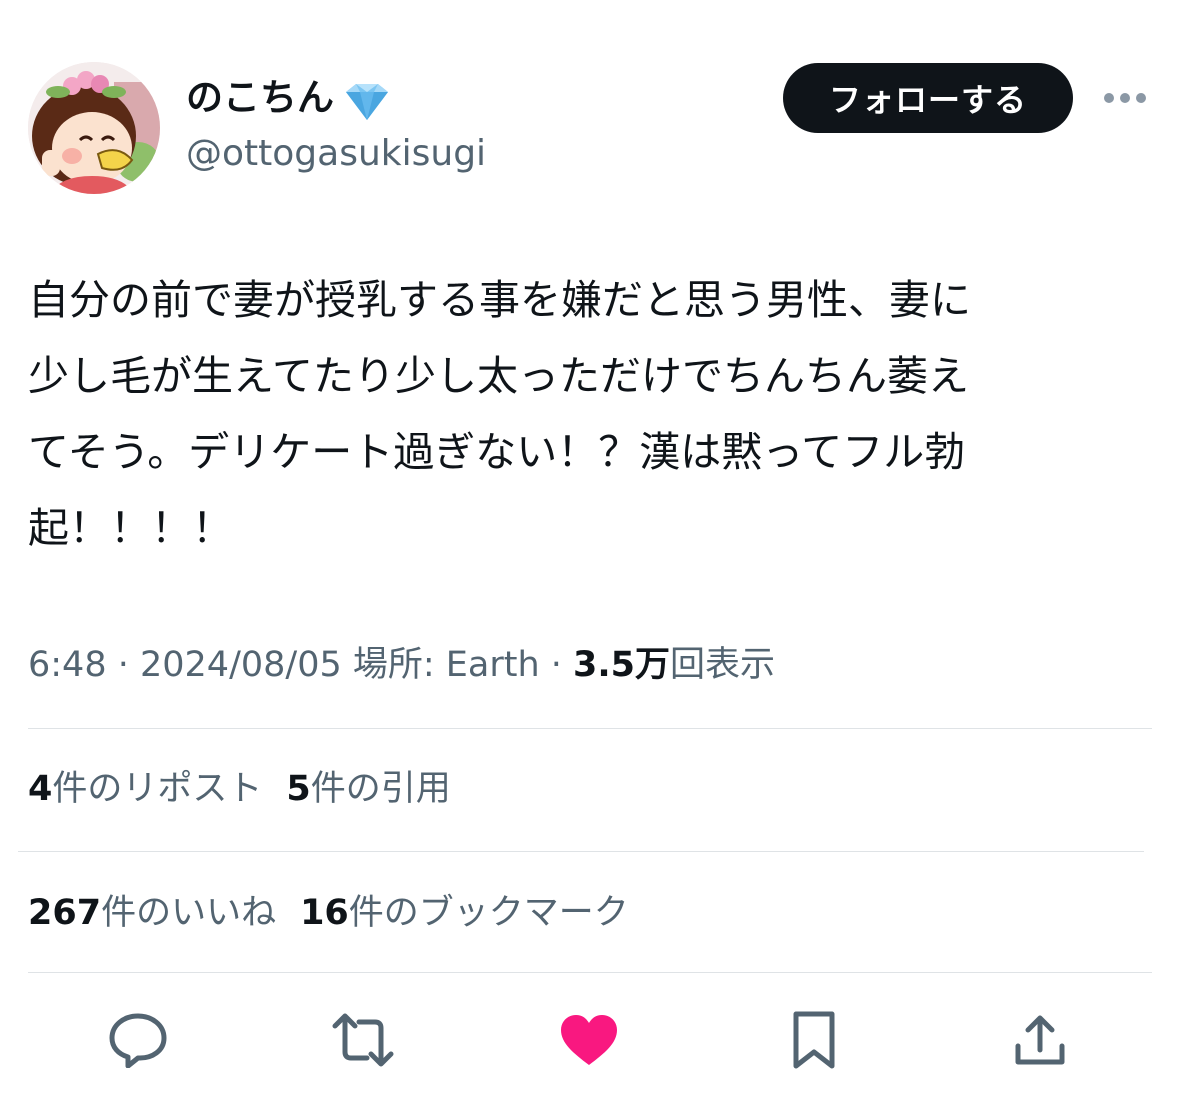  I want to click on more-options-button, so click(1125, 98).